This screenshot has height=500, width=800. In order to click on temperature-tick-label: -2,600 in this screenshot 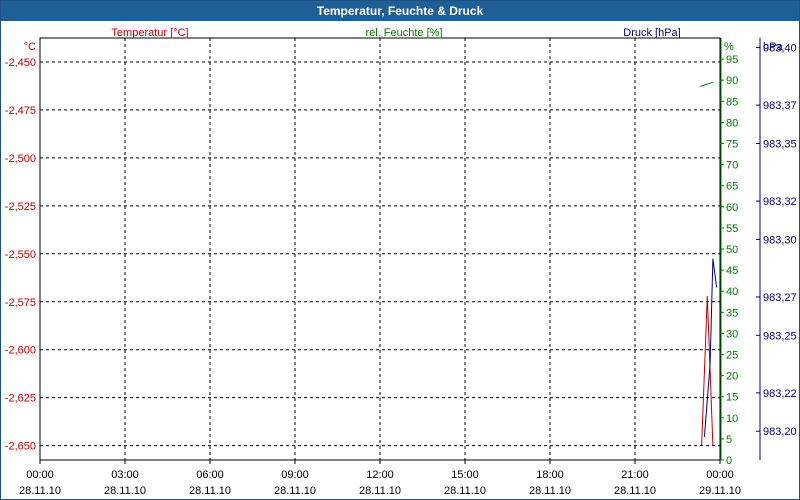, I will do `click(20, 351)`.